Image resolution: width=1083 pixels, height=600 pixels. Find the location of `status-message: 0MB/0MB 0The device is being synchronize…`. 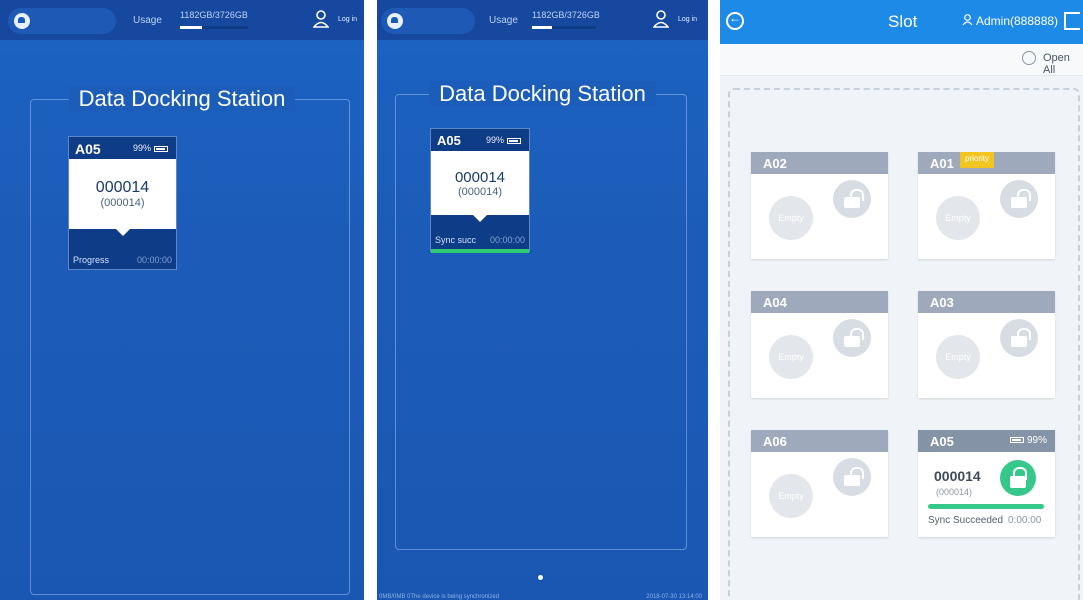

status-message: 0MB/0MB 0The device is being synchronize… is located at coordinates (439, 597).